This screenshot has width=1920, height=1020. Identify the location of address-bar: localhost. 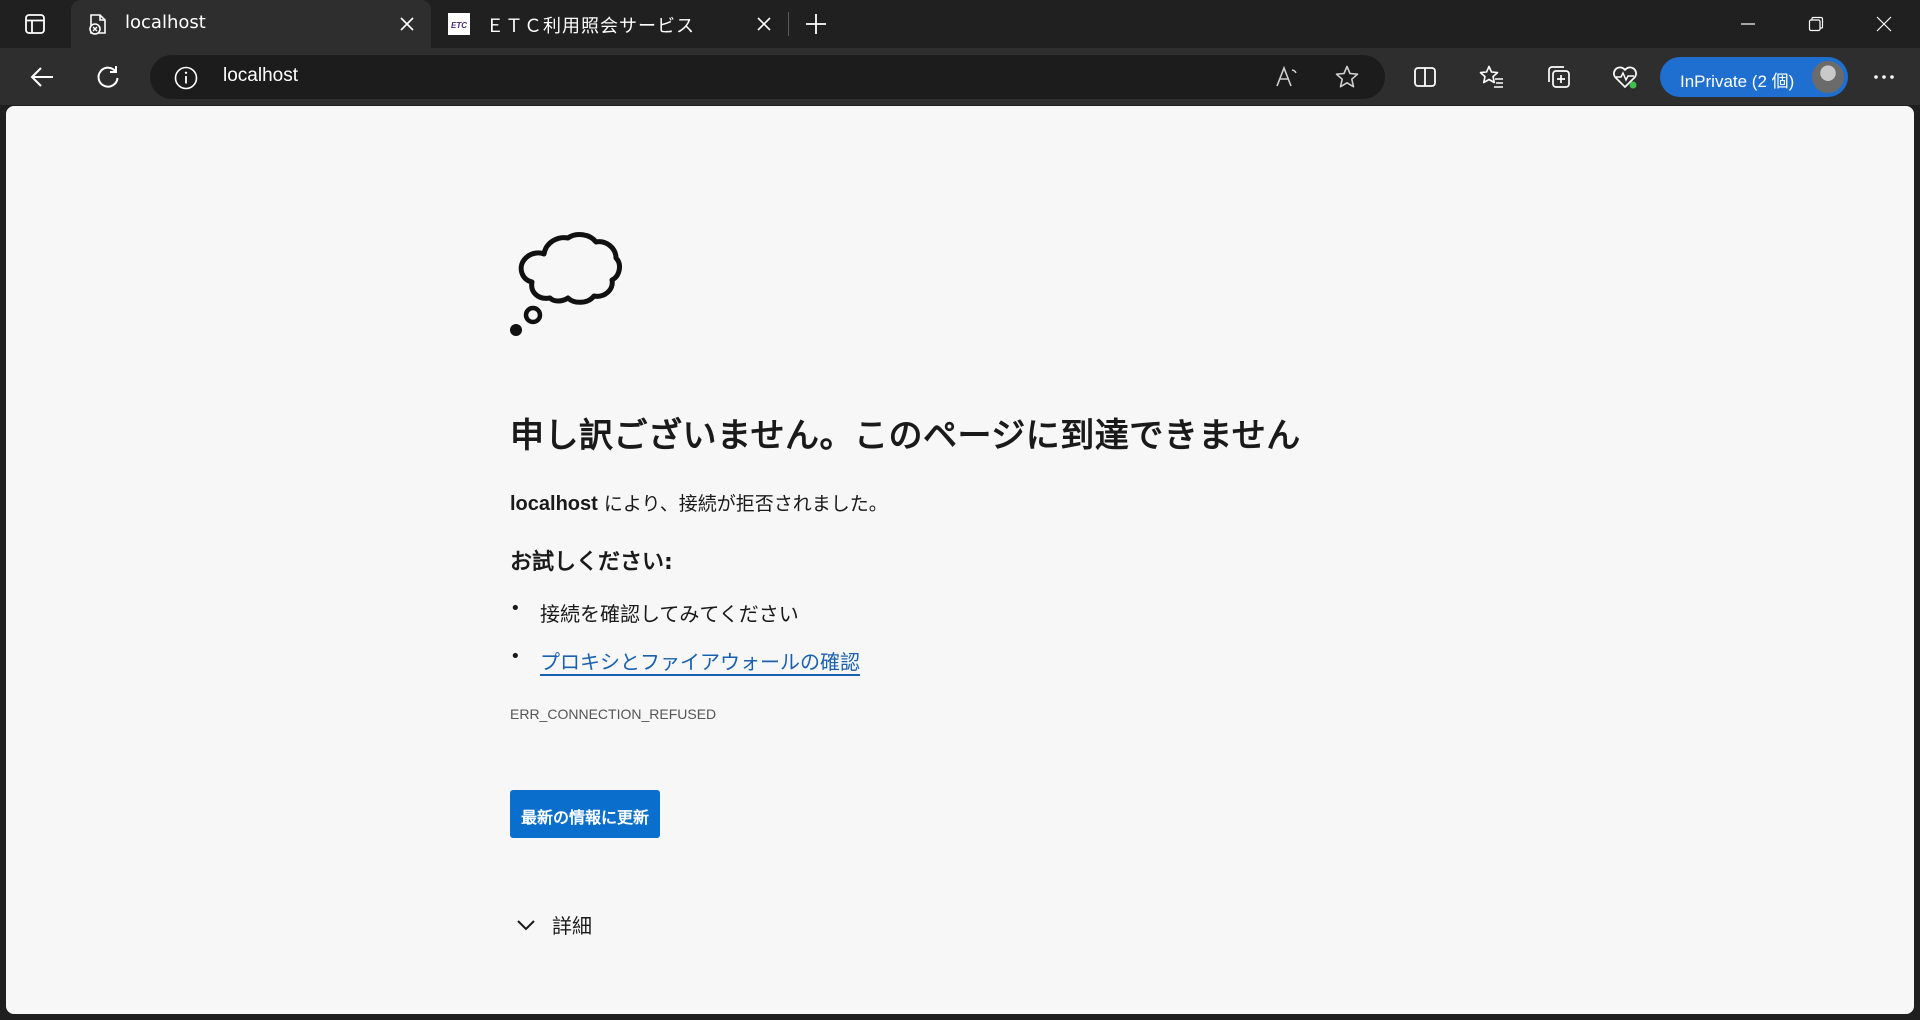
(767, 77).